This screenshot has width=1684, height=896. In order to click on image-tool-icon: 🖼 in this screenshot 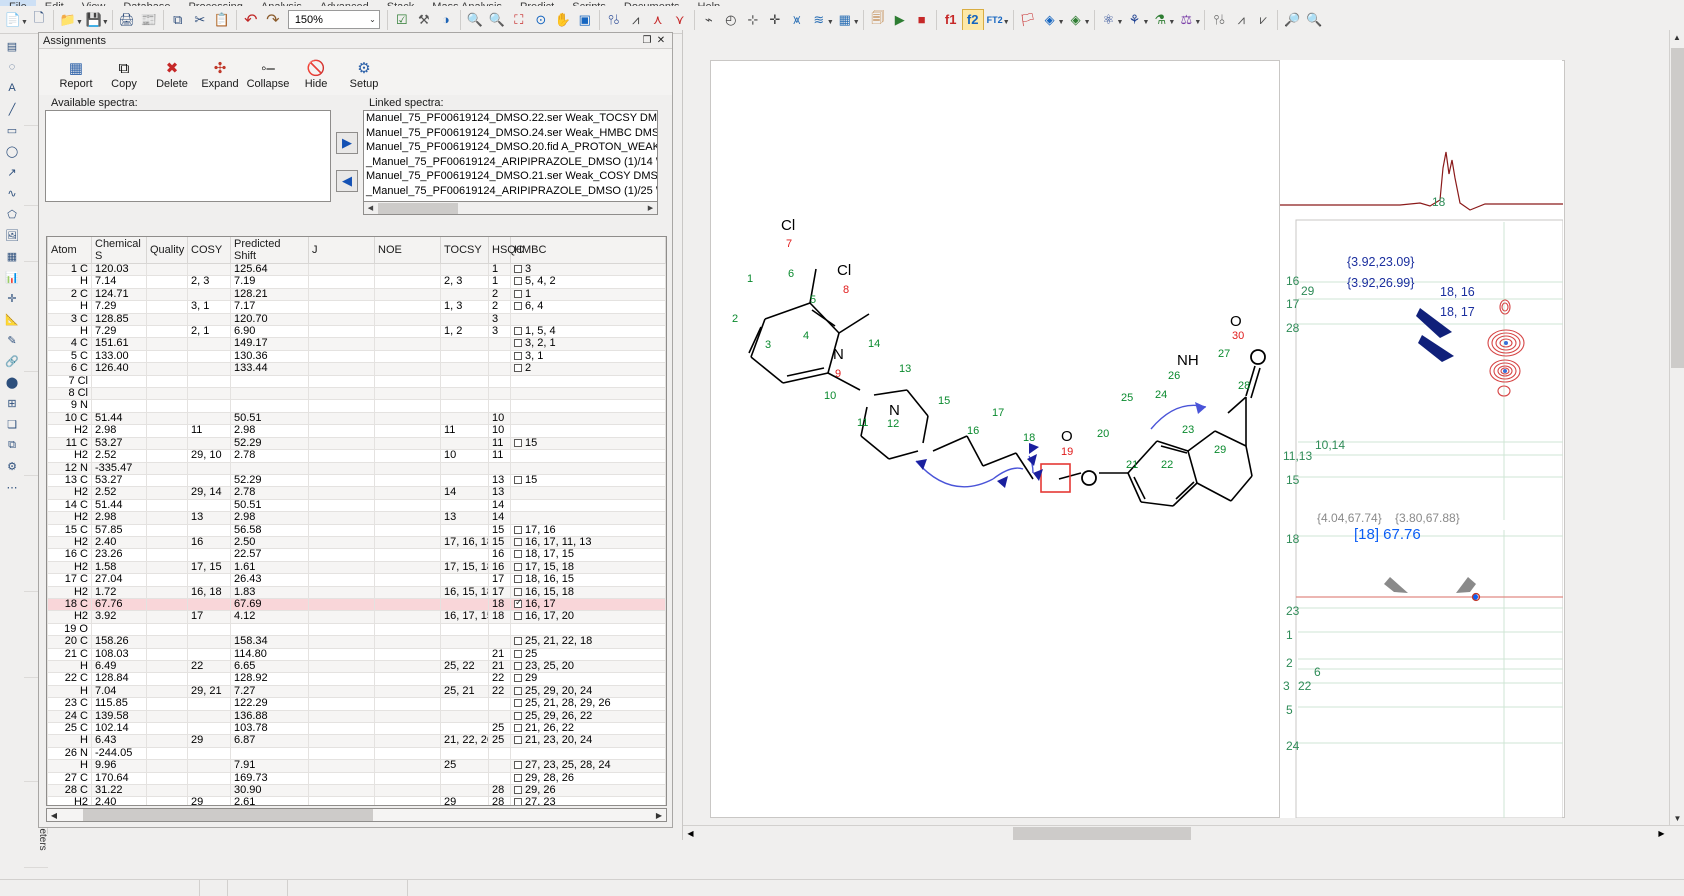, I will do `click(12, 235)`.